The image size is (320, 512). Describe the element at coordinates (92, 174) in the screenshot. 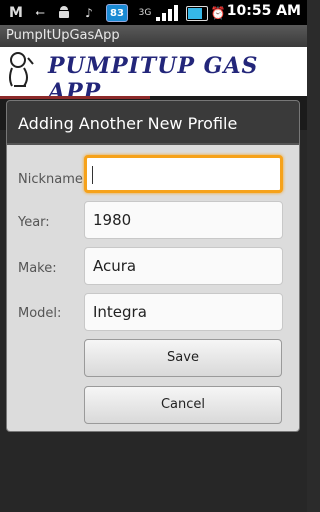

I see `text-cursor` at that location.